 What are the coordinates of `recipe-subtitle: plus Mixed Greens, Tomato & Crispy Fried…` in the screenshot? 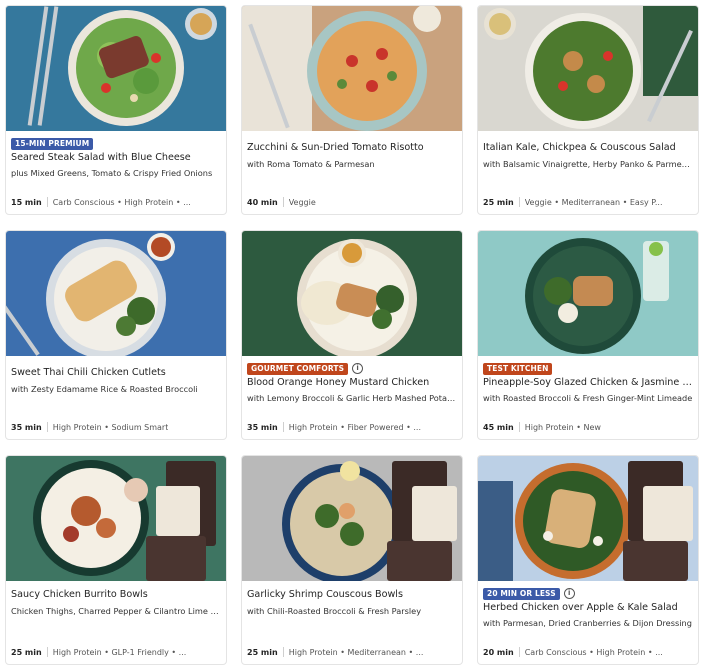 It's located at (112, 173).